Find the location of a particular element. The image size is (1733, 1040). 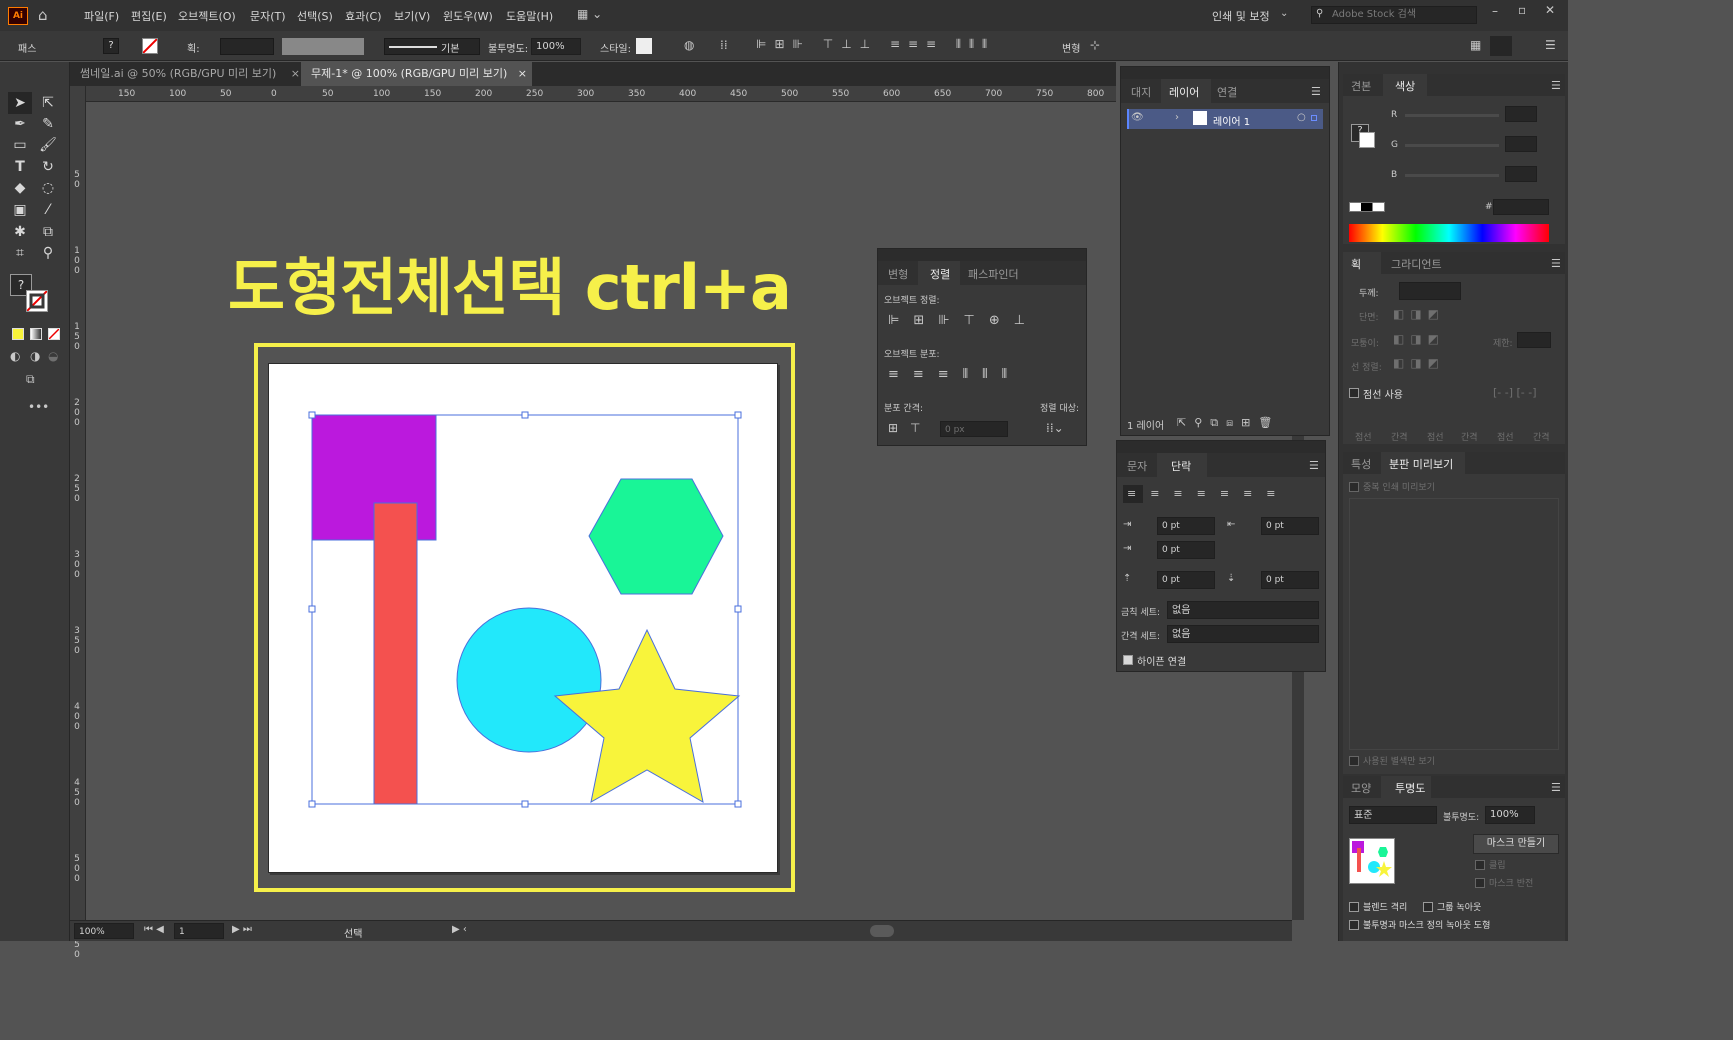

kinsoku-select: 없음 is located at coordinates (1243, 610).